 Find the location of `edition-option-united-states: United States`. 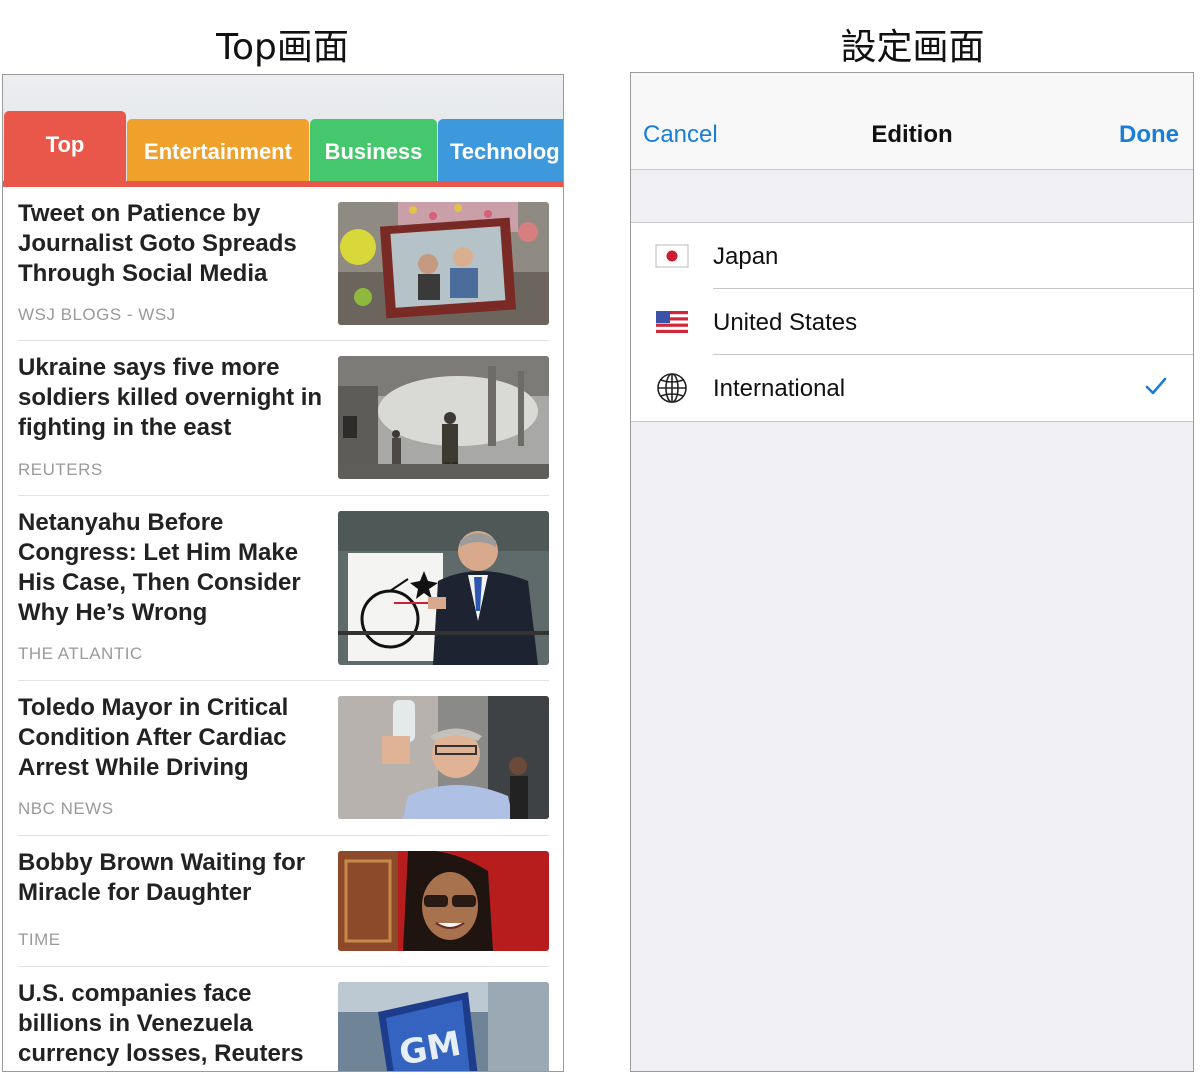

edition-option-united-states: United States is located at coordinates (912, 322).